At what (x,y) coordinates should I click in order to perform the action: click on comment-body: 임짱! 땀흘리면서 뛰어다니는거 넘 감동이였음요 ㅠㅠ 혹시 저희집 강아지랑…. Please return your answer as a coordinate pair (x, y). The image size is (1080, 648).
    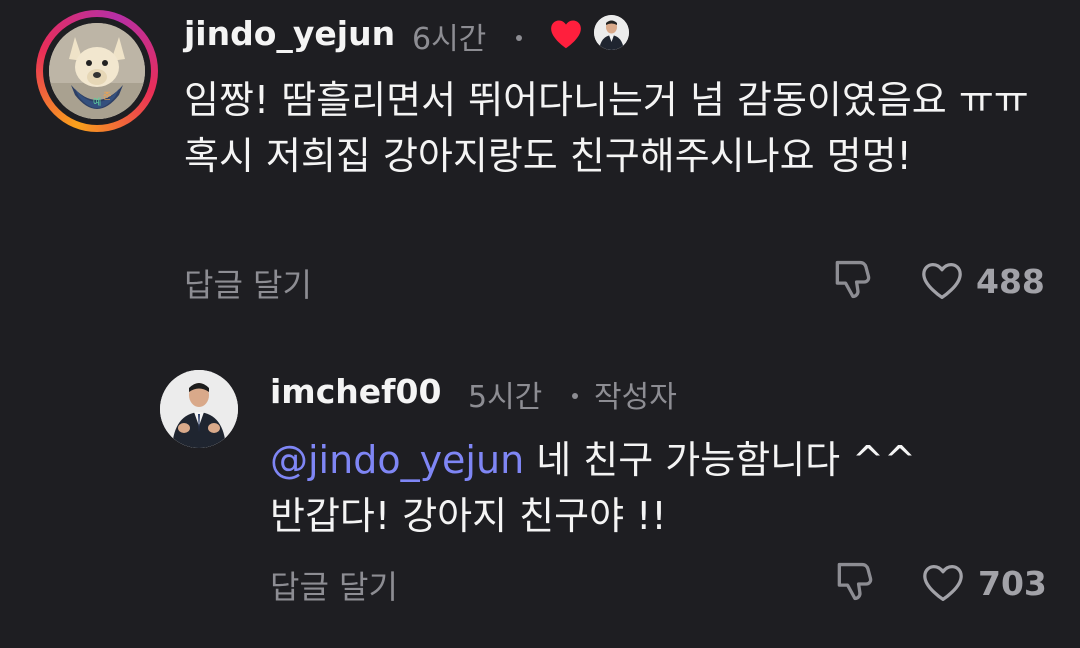
    Looking at the image, I should click on (606, 128).